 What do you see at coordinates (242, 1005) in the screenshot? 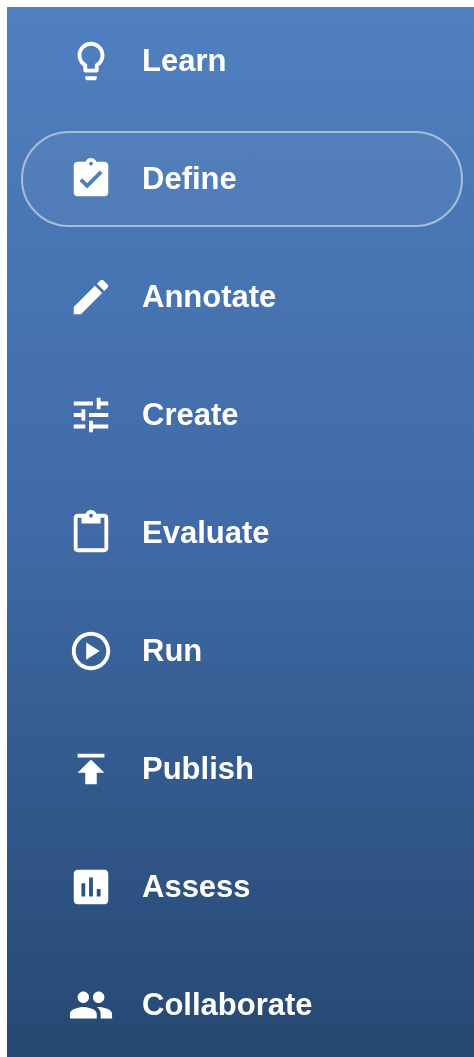
I see `nav-item: Collaborate` at bounding box center [242, 1005].